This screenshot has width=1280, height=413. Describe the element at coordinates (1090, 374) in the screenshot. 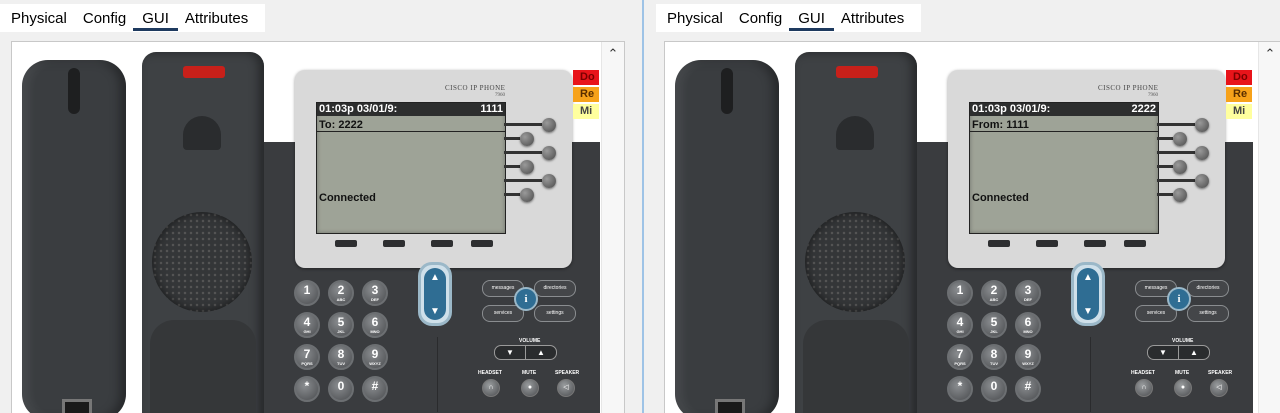

I see `base-divider` at that location.